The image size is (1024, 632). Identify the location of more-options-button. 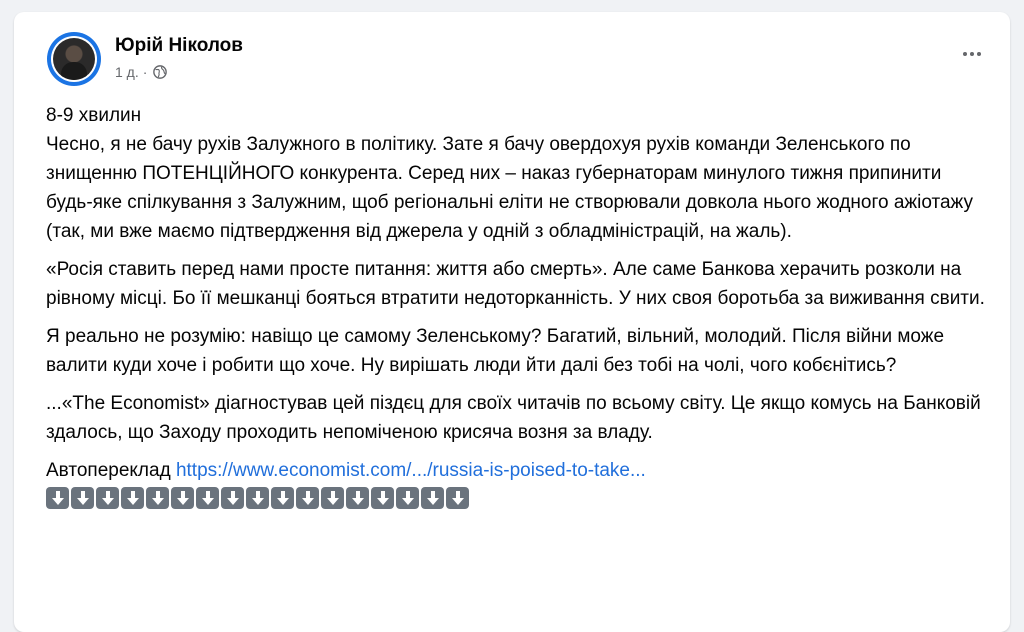
(972, 54).